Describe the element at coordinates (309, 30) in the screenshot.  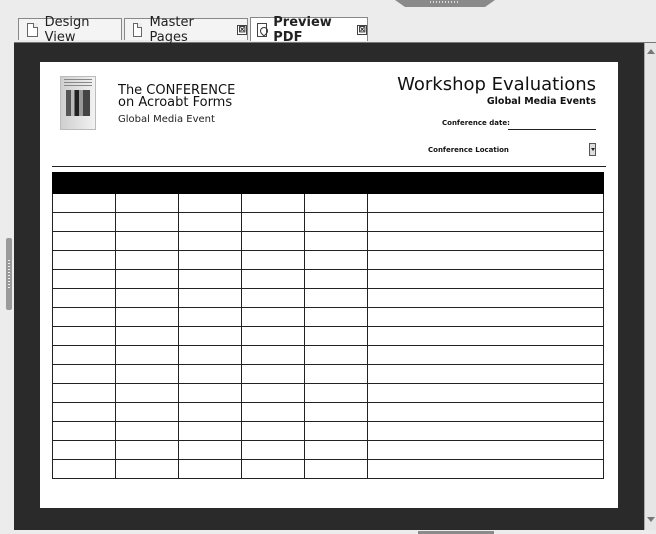
I see `tab-preview-pdf: Preview PDF ⊠` at that location.